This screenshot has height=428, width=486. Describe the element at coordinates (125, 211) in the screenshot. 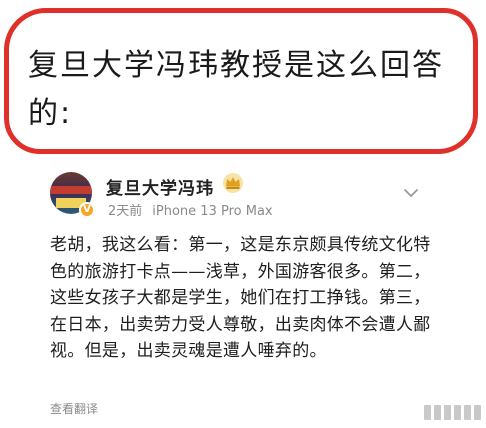

I see `post-time: 2天前` at that location.